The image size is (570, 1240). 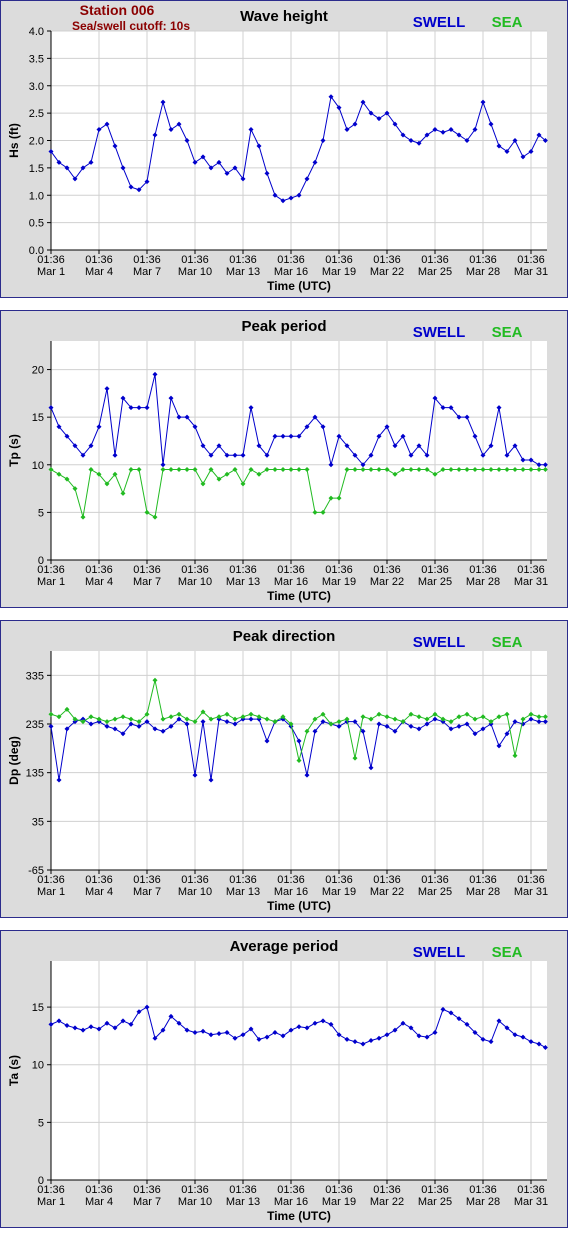 What do you see at coordinates (41, 513) in the screenshot?
I see `y-tick-label: 5` at bounding box center [41, 513].